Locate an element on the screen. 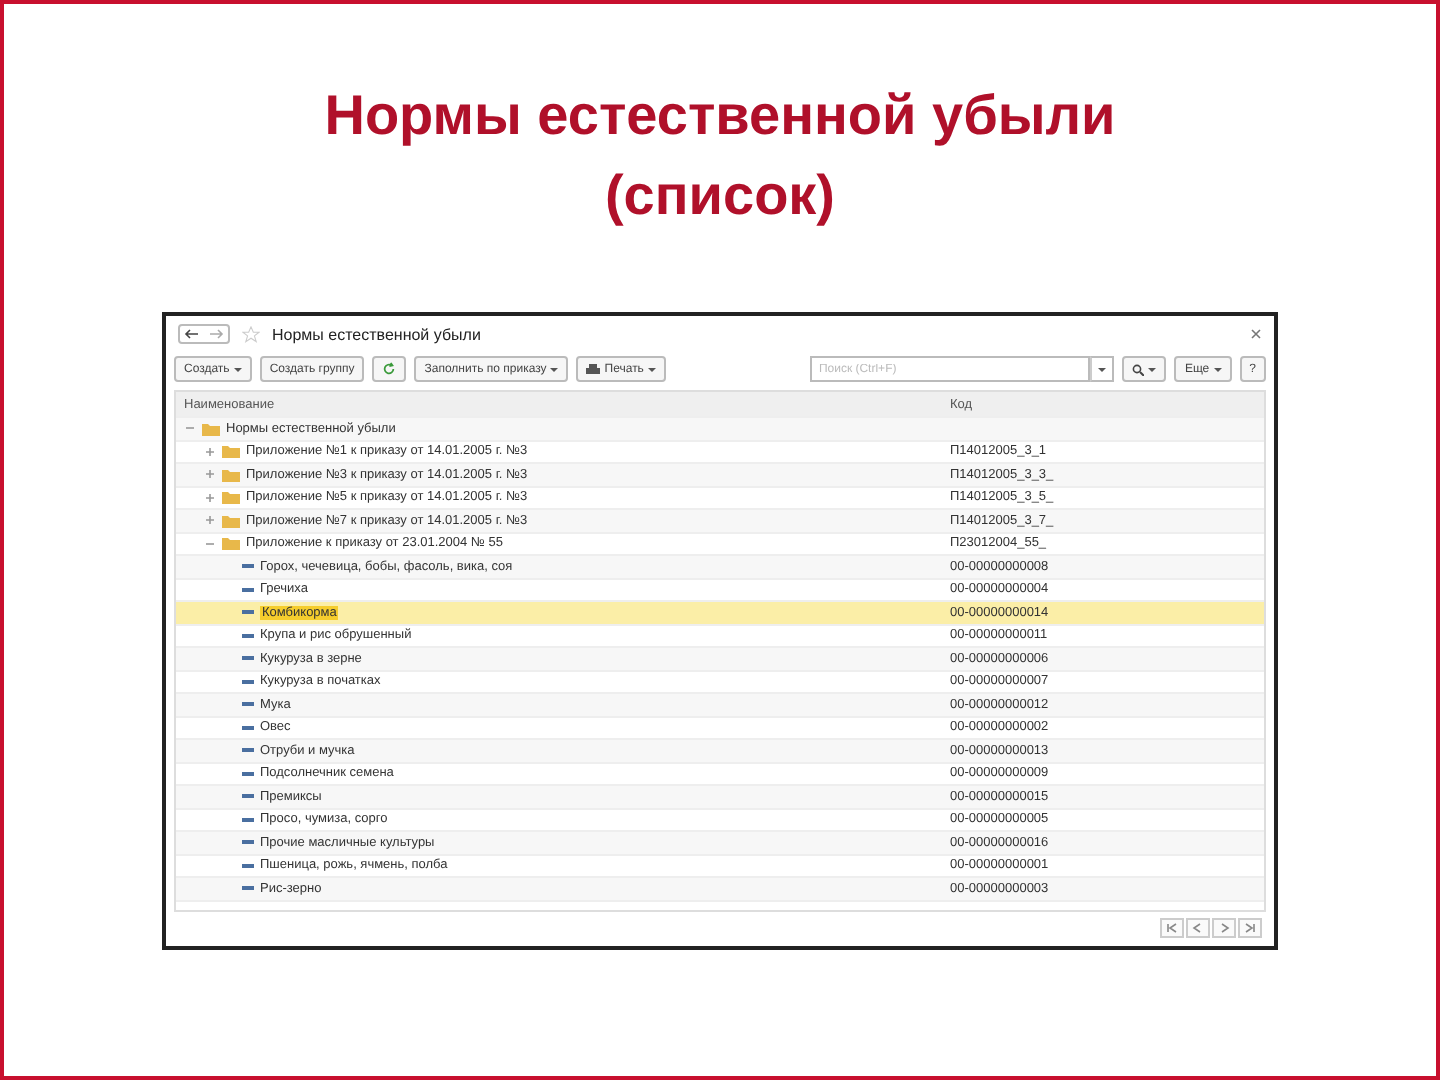 The image size is (1440, 1080). refresh-icon is located at coordinates (389, 369).